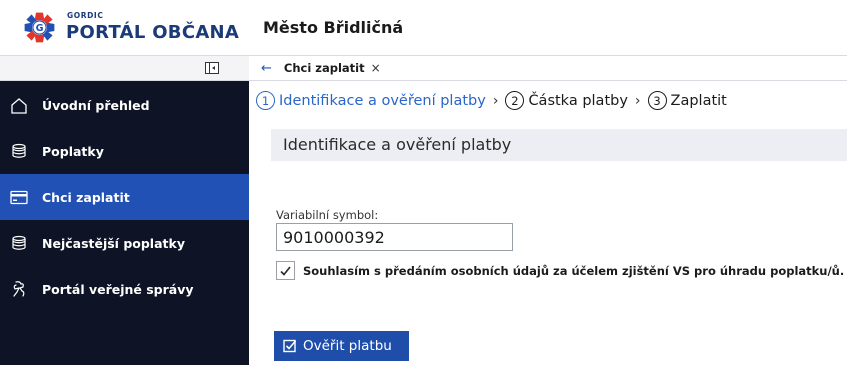  I want to click on brand-logo-area: G GORDIC PORTÁL OBČANA, so click(124, 28).